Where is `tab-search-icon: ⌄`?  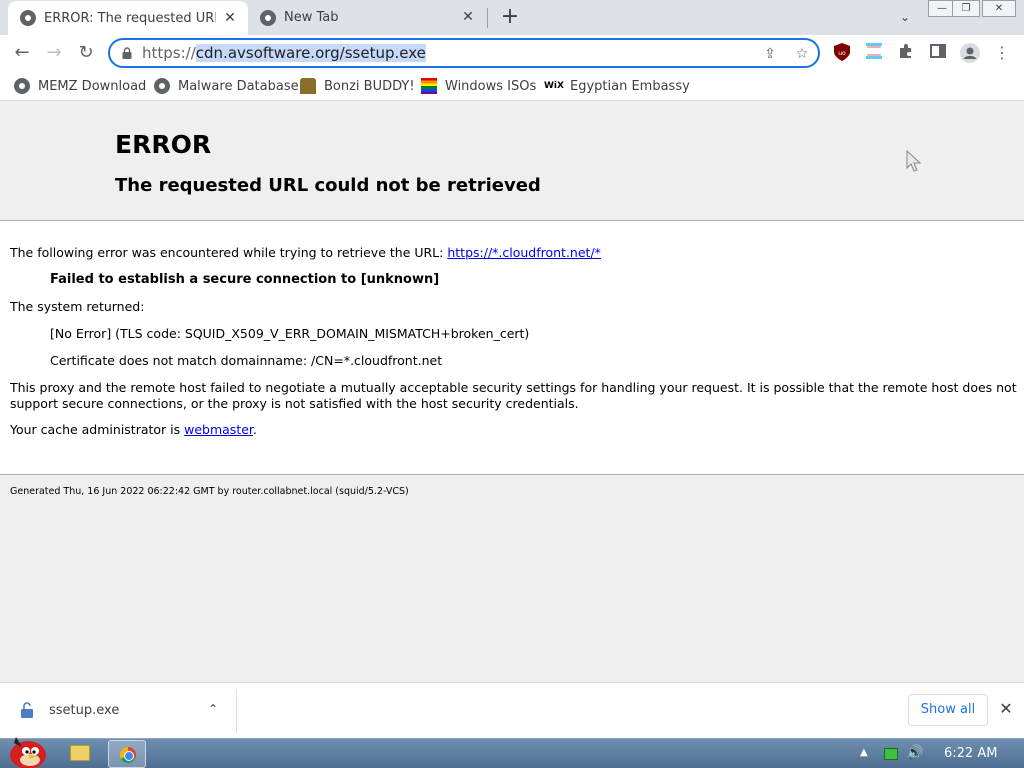
tab-search-icon: ⌄ is located at coordinates (905, 17).